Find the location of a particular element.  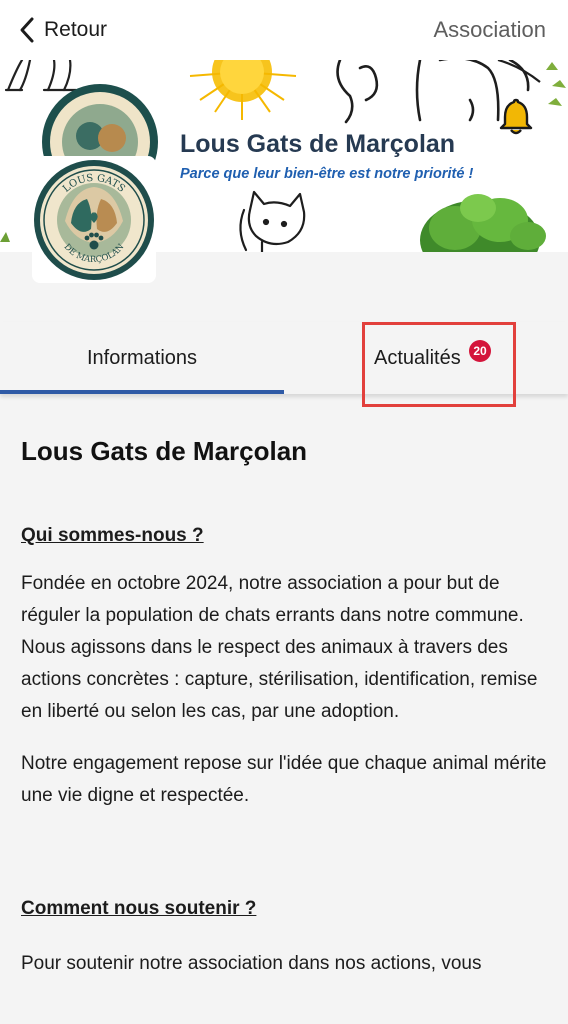

section-title-who: Qui sommes-nous ? is located at coordinates (112, 535).